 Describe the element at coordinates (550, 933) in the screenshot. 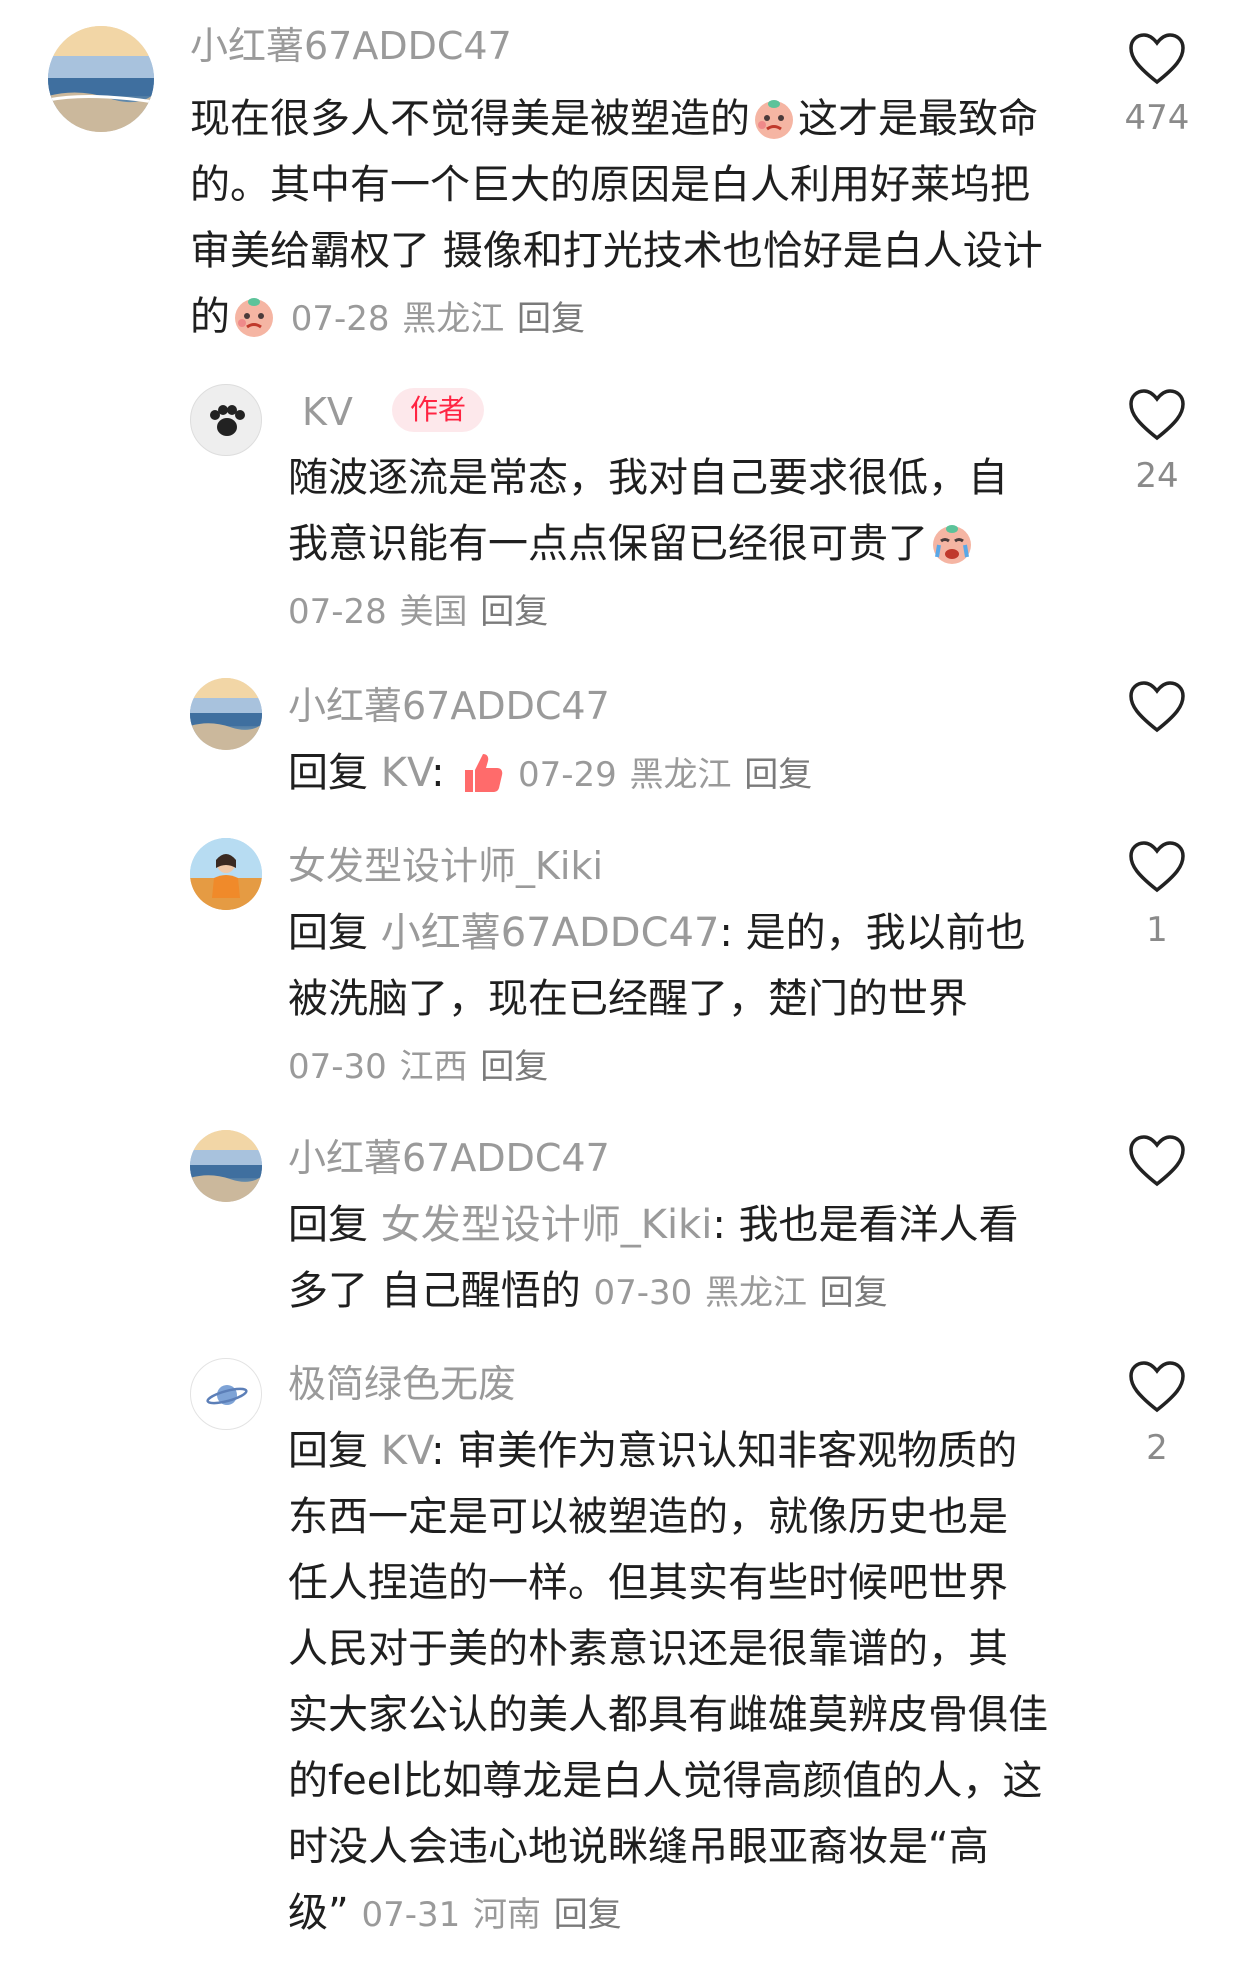

I see `reply-target: 小红薯67ADDC47` at that location.